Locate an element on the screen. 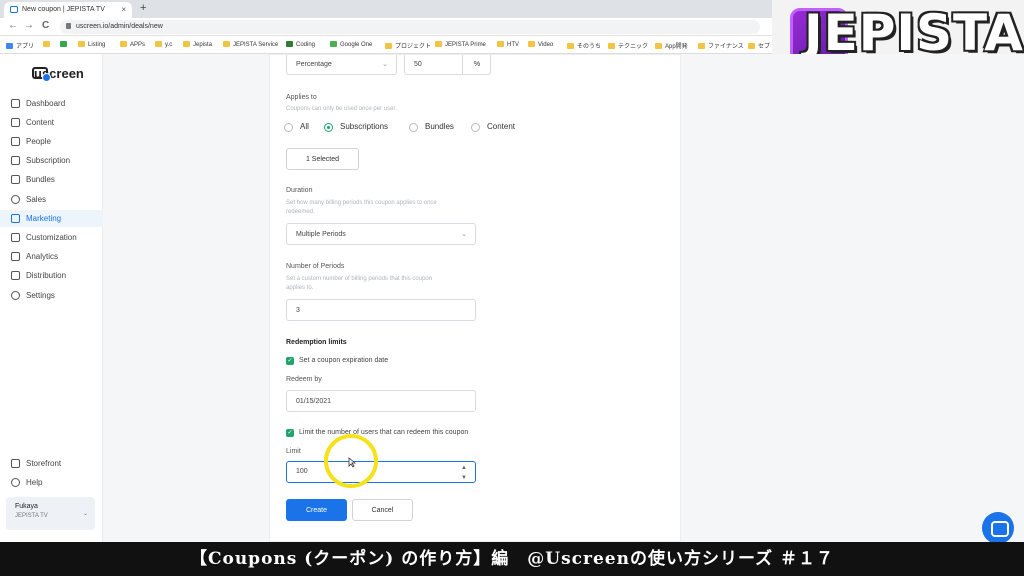 This screenshot has width=1024, height=576. bookmark-item: APPs is located at coordinates (132, 44).